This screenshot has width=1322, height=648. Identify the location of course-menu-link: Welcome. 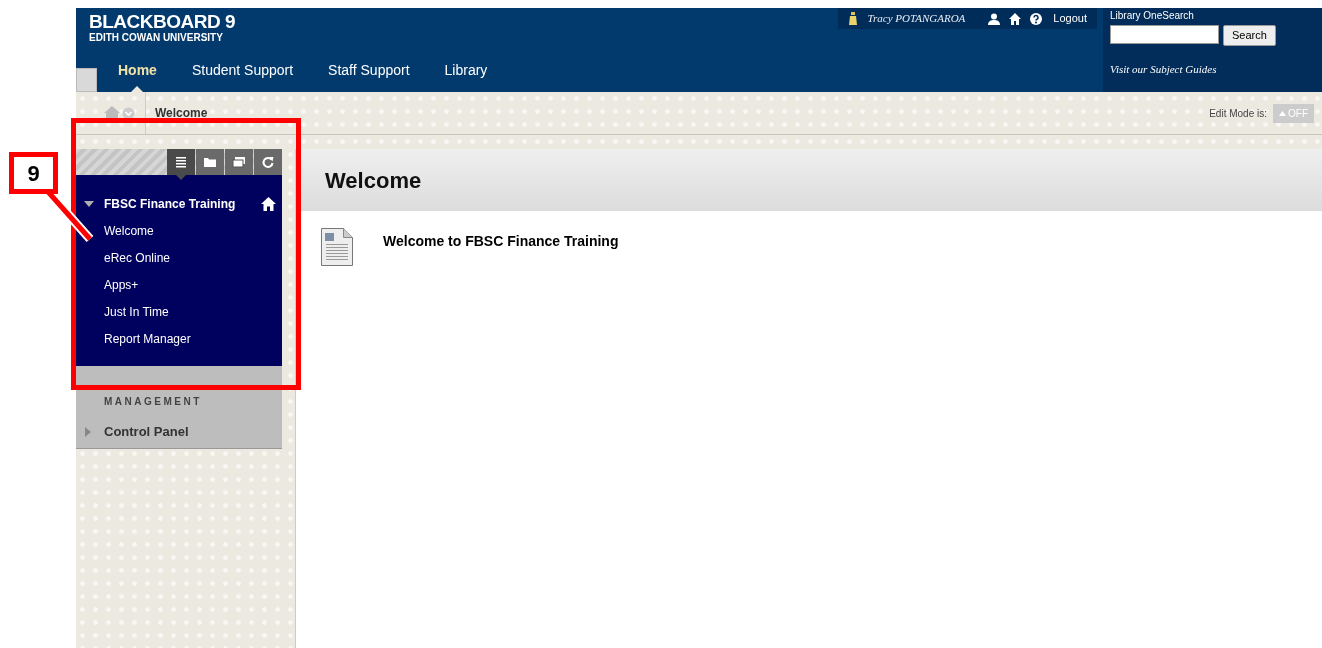
(193, 231).